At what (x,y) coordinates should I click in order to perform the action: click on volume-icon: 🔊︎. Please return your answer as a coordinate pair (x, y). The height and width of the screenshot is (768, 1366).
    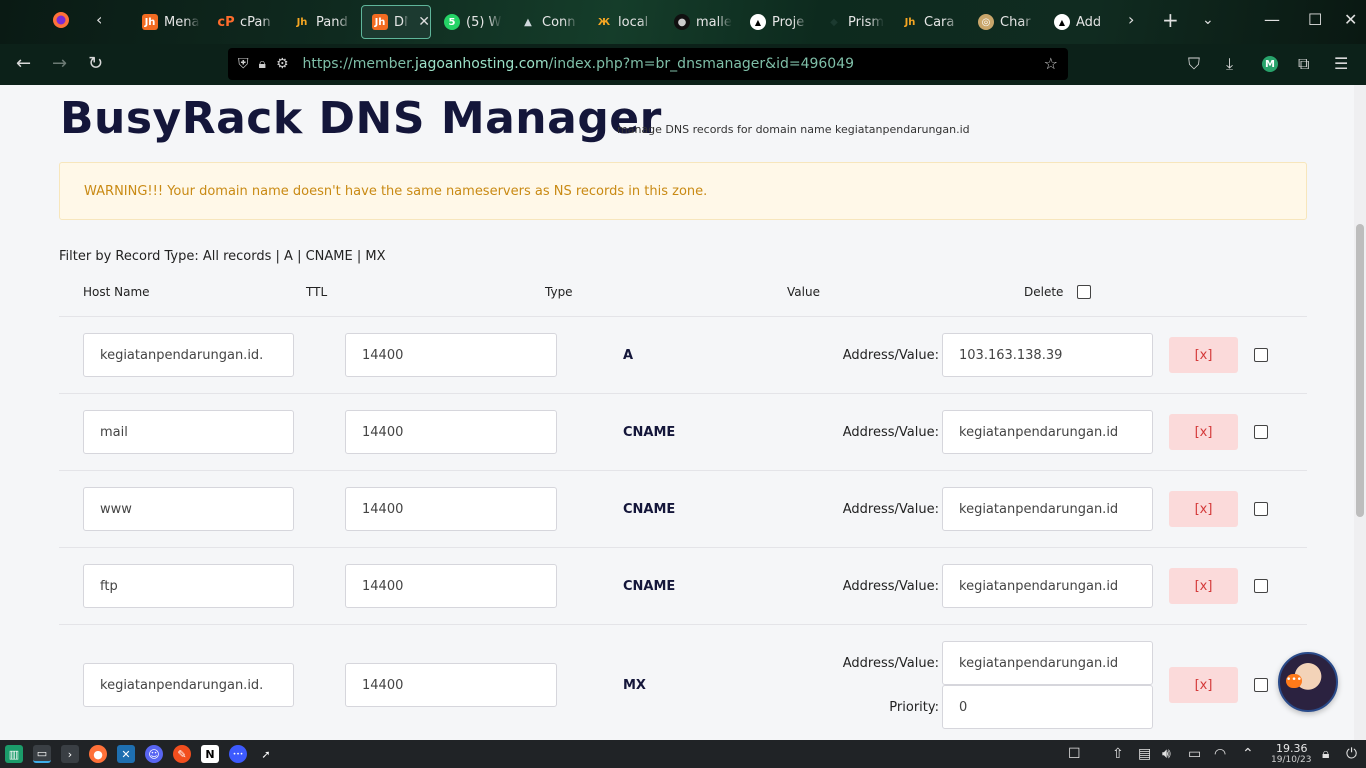
    Looking at the image, I should click on (1166, 754).